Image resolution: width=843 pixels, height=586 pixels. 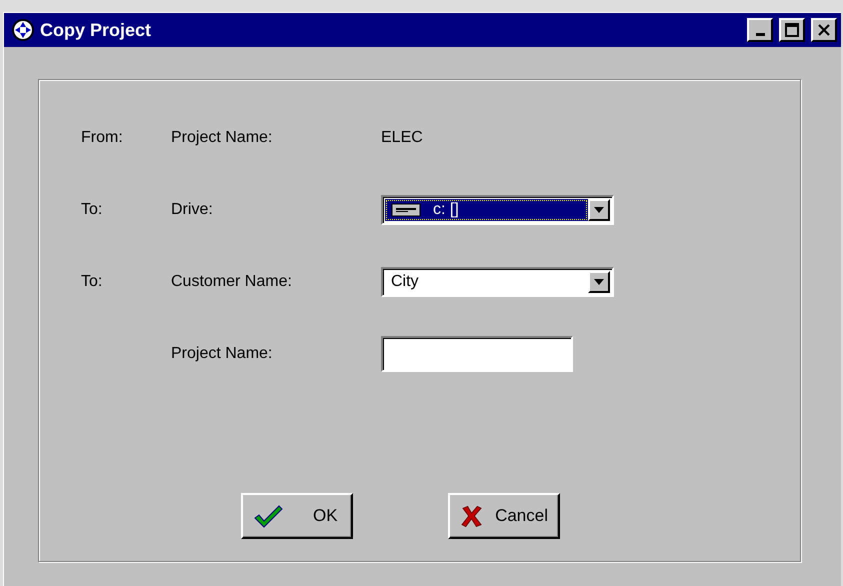 What do you see at coordinates (760, 30) in the screenshot?
I see `minimize-button` at bounding box center [760, 30].